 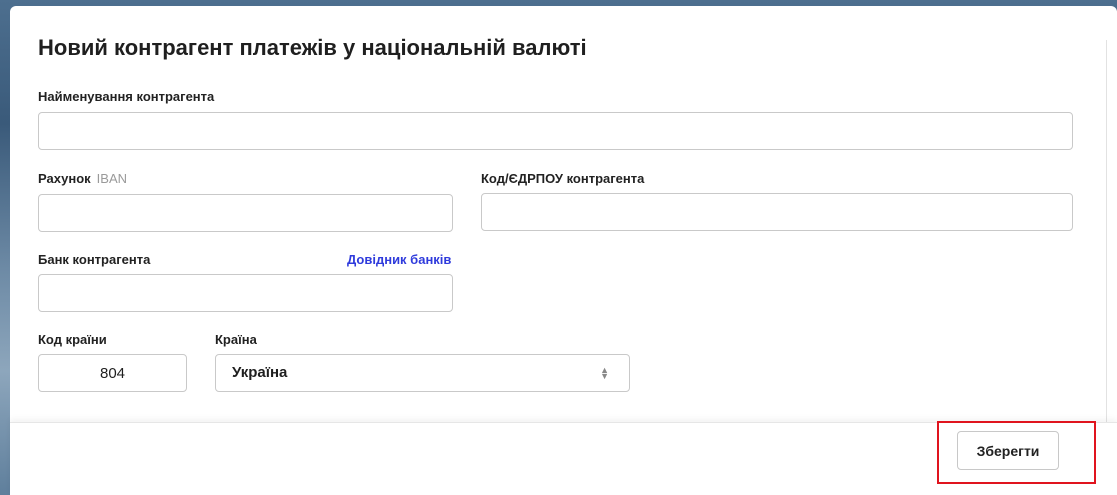 I want to click on country-code-input, so click(x=112, y=373).